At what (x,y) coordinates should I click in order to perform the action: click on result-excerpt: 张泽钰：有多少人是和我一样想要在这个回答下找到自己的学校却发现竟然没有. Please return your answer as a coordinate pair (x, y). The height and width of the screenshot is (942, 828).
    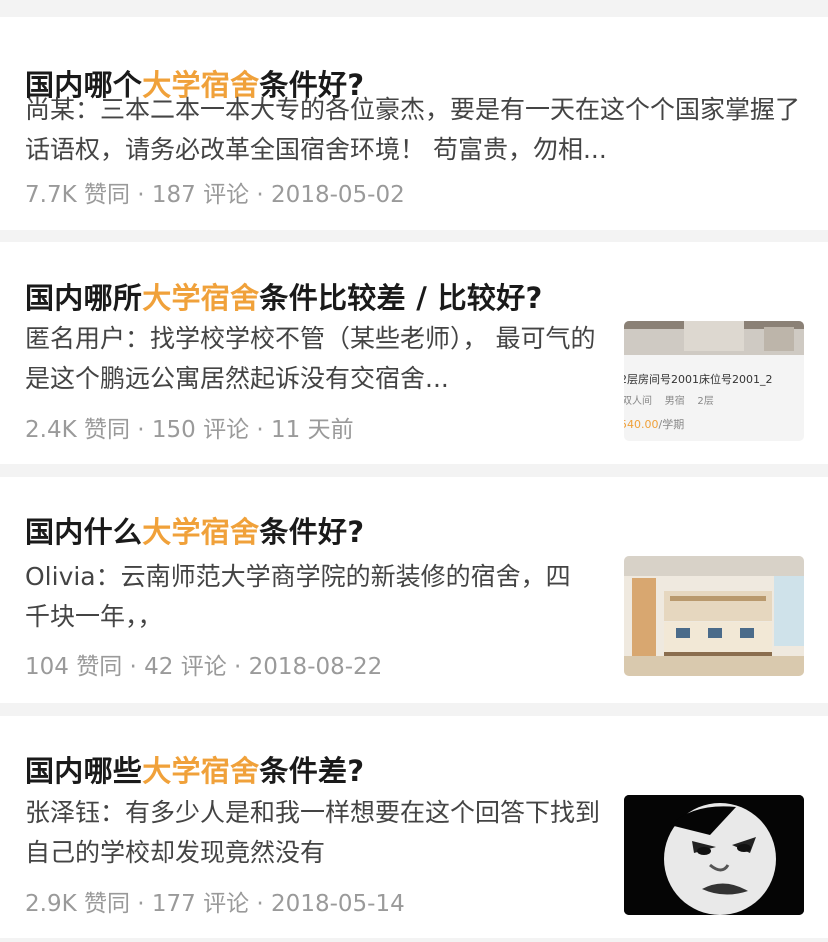
    Looking at the image, I should click on (315, 833).